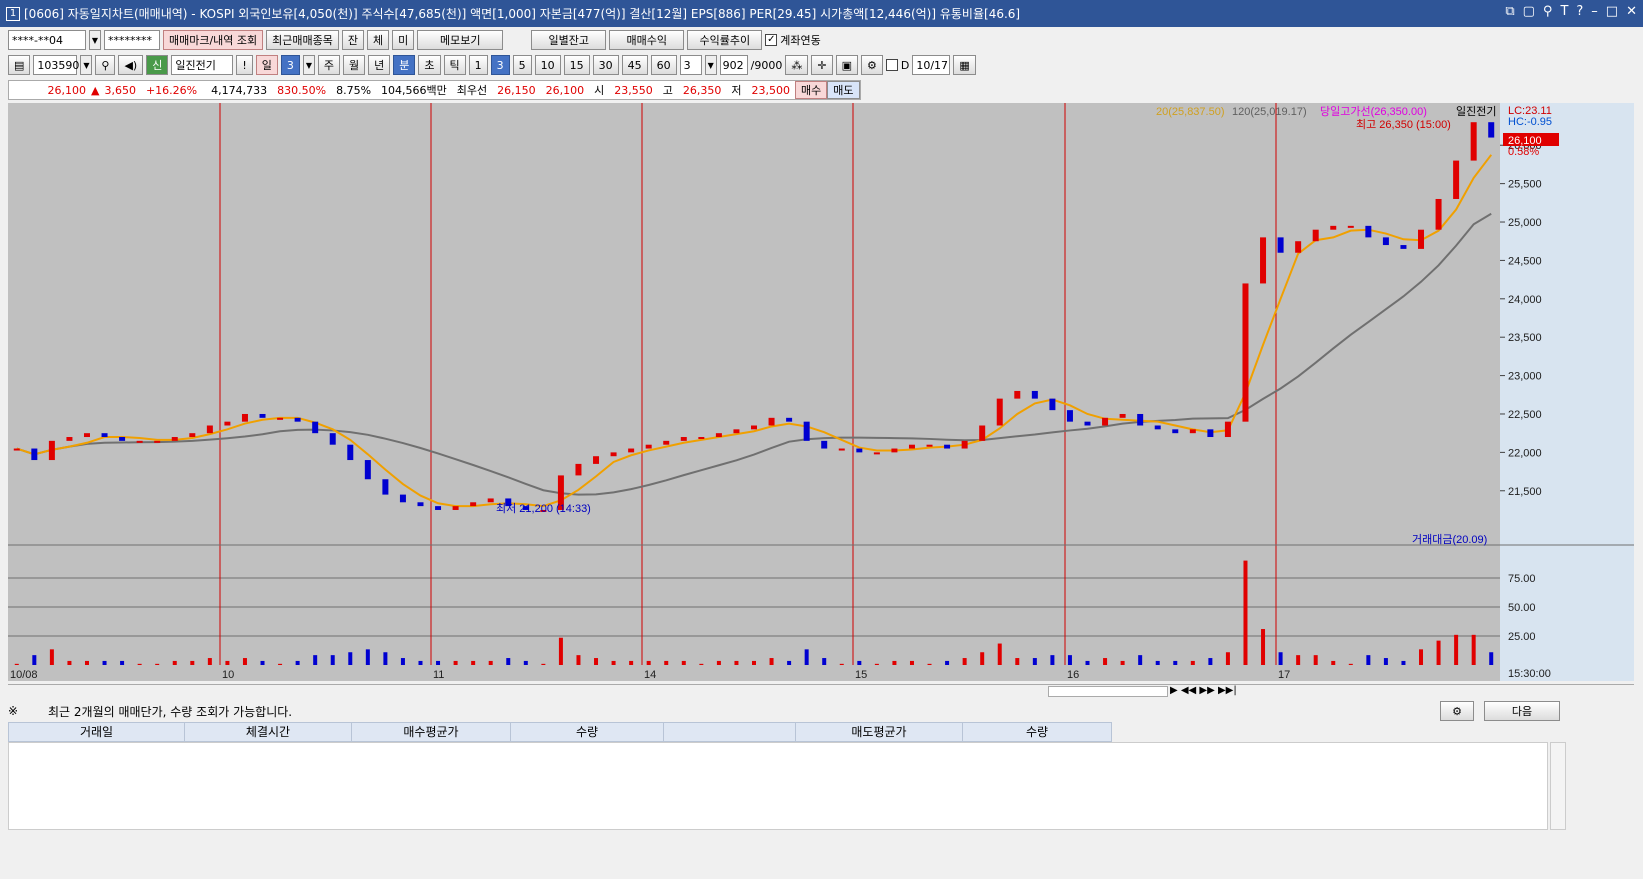 The height and width of the screenshot is (879, 1643). What do you see at coordinates (843, 90) in the screenshot?
I see `sell-button: 매도` at bounding box center [843, 90].